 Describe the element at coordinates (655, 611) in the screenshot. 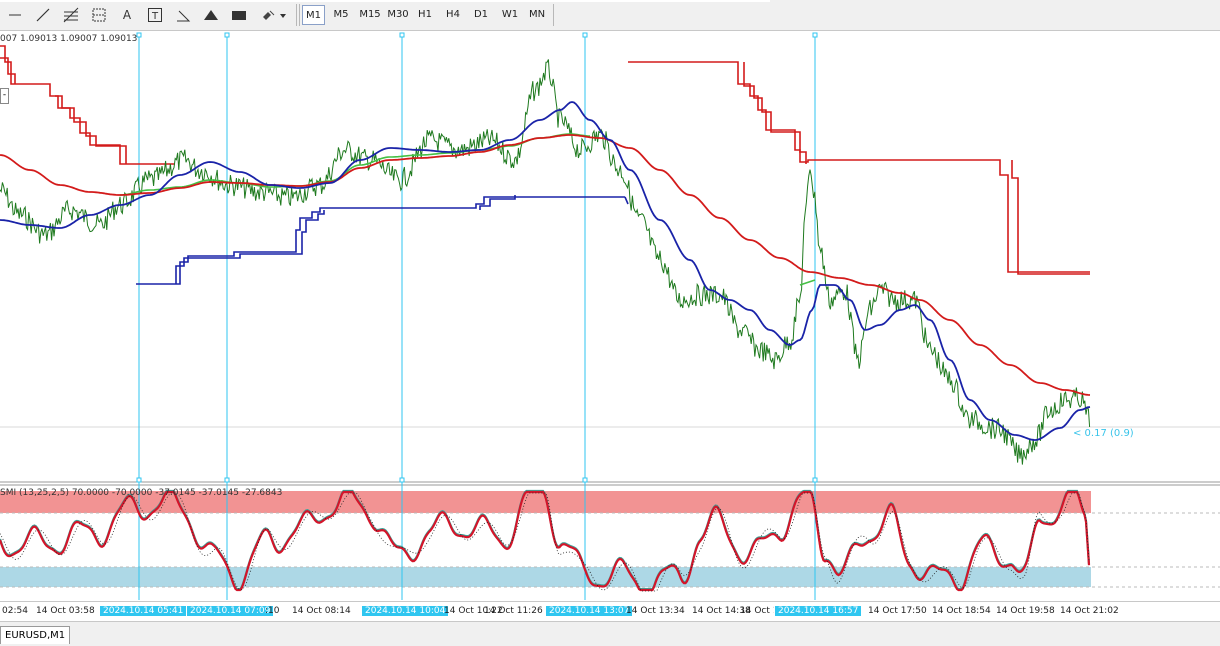

I see `time-label: 14 Oct 13:34` at that location.